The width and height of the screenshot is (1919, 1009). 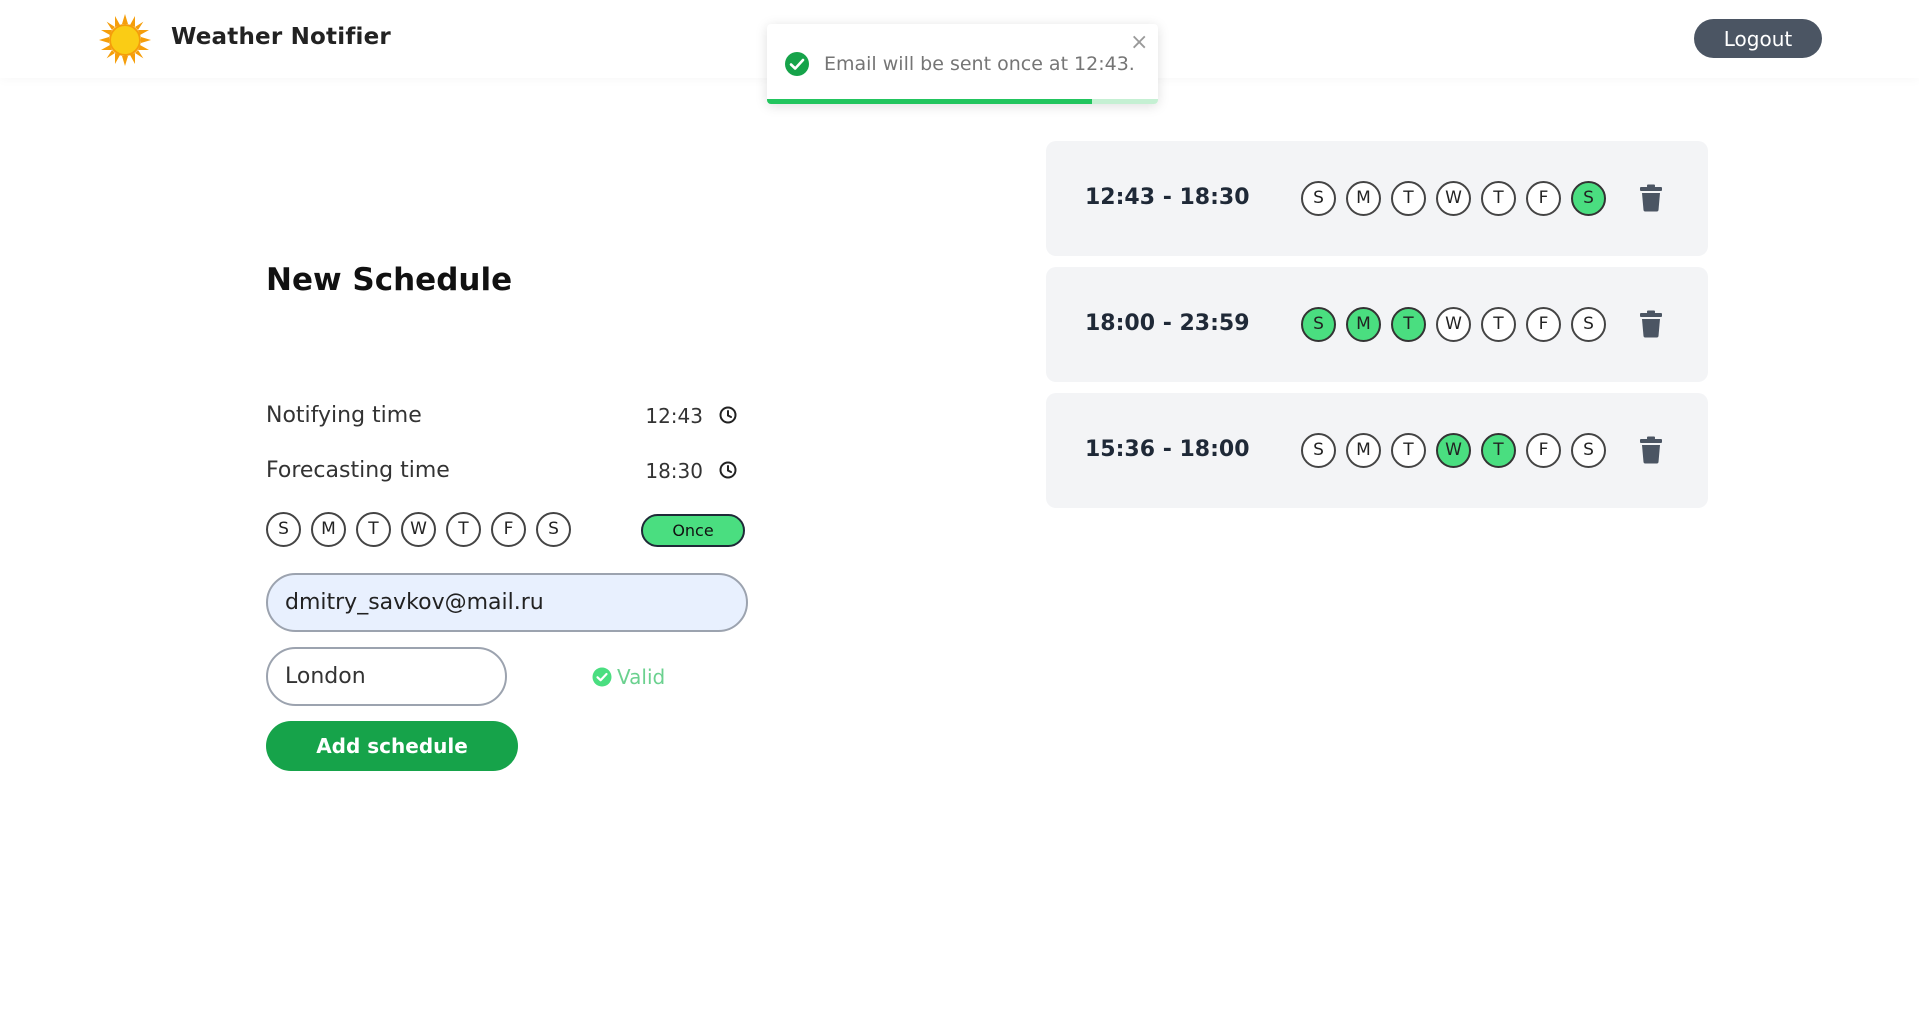 I want to click on toast-message: Email will be sent once at 12:43., so click(x=979, y=64).